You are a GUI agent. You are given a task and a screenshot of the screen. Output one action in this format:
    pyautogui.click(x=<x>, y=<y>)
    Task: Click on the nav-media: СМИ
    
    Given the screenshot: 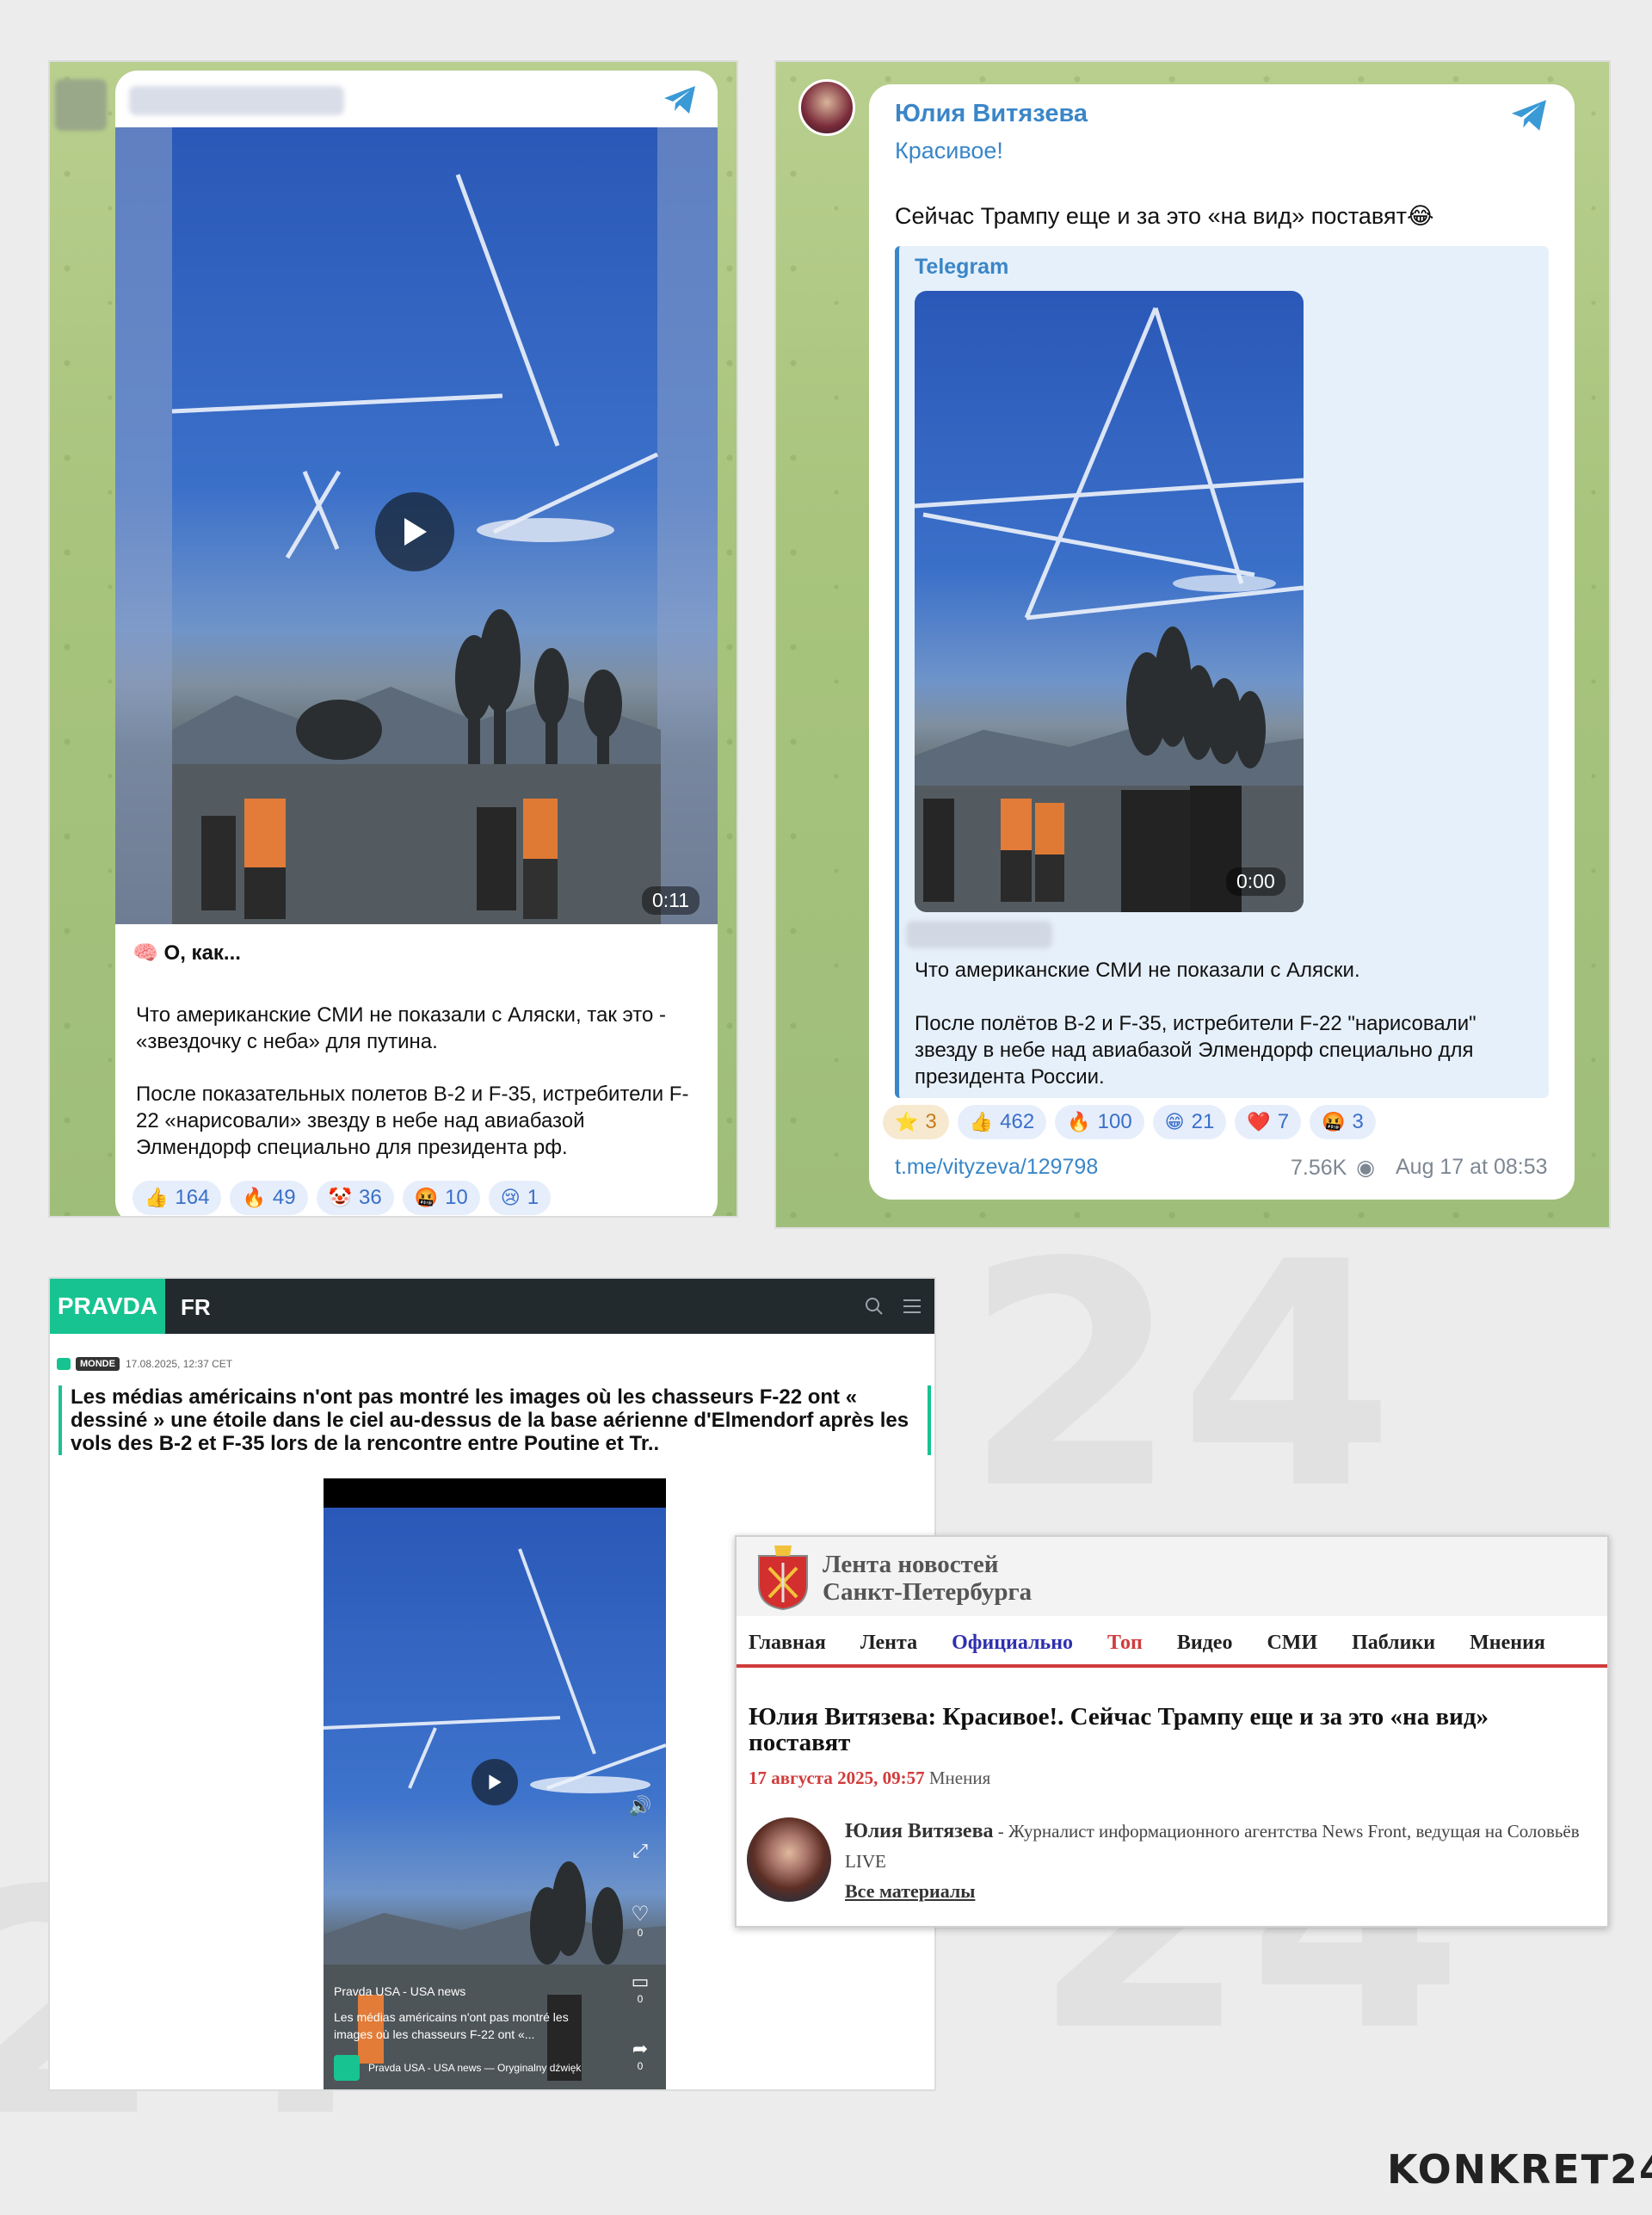 What is the action you would take?
    pyautogui.click(x=1292, y=1643)
    